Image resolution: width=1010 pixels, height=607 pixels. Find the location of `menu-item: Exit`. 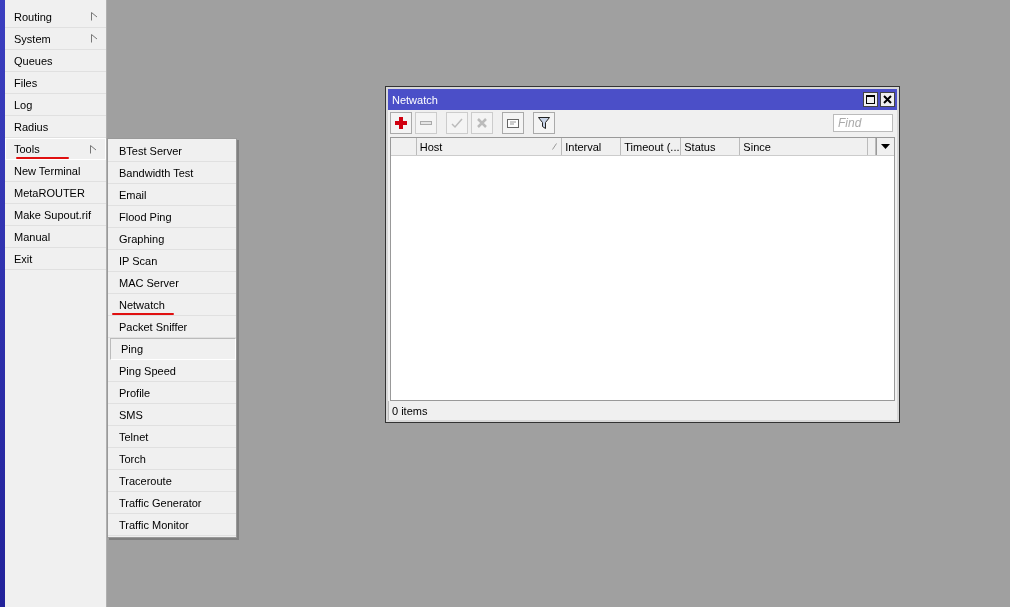

menu-item: Exit is located at coordinates (55, 259).